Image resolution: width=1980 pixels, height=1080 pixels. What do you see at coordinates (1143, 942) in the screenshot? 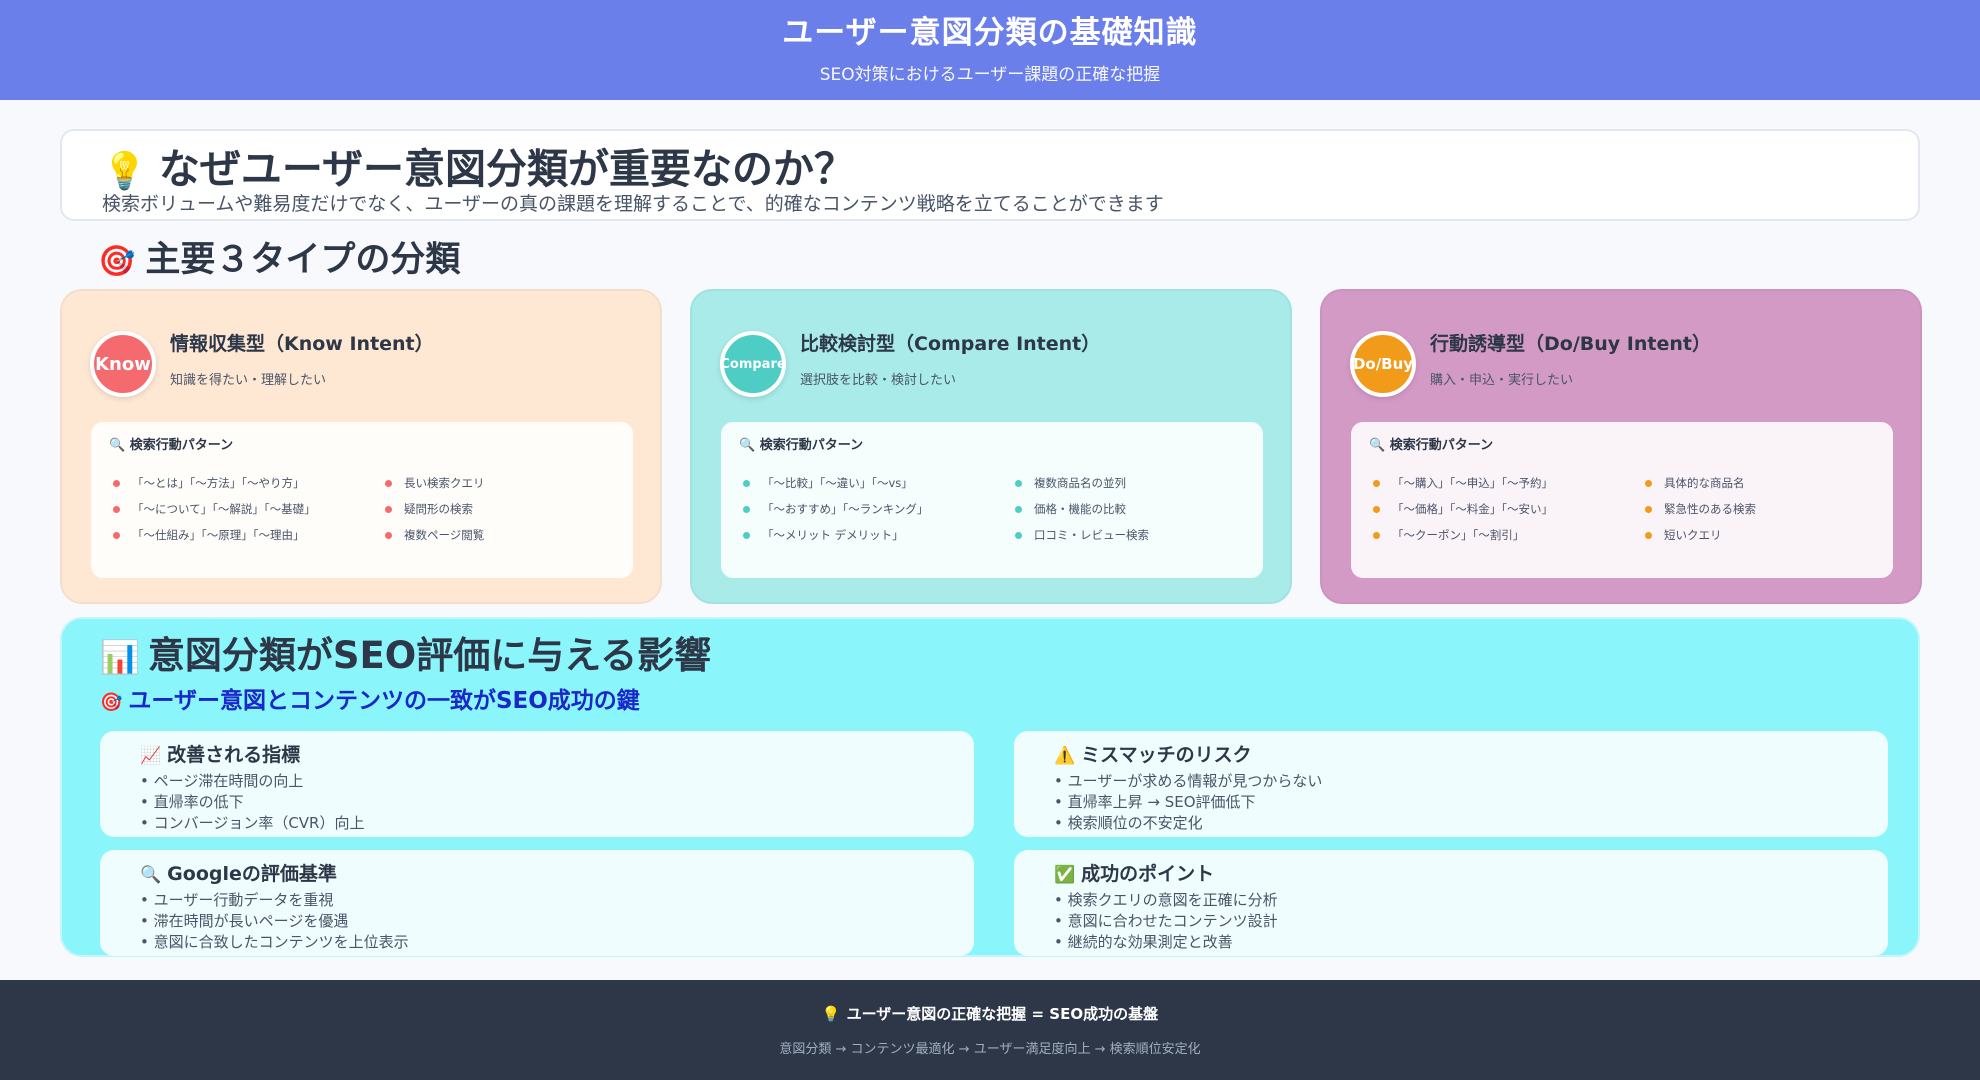
I see `list-item: • 継続的な効果測定と改善` at bounding box center [1143, 942].